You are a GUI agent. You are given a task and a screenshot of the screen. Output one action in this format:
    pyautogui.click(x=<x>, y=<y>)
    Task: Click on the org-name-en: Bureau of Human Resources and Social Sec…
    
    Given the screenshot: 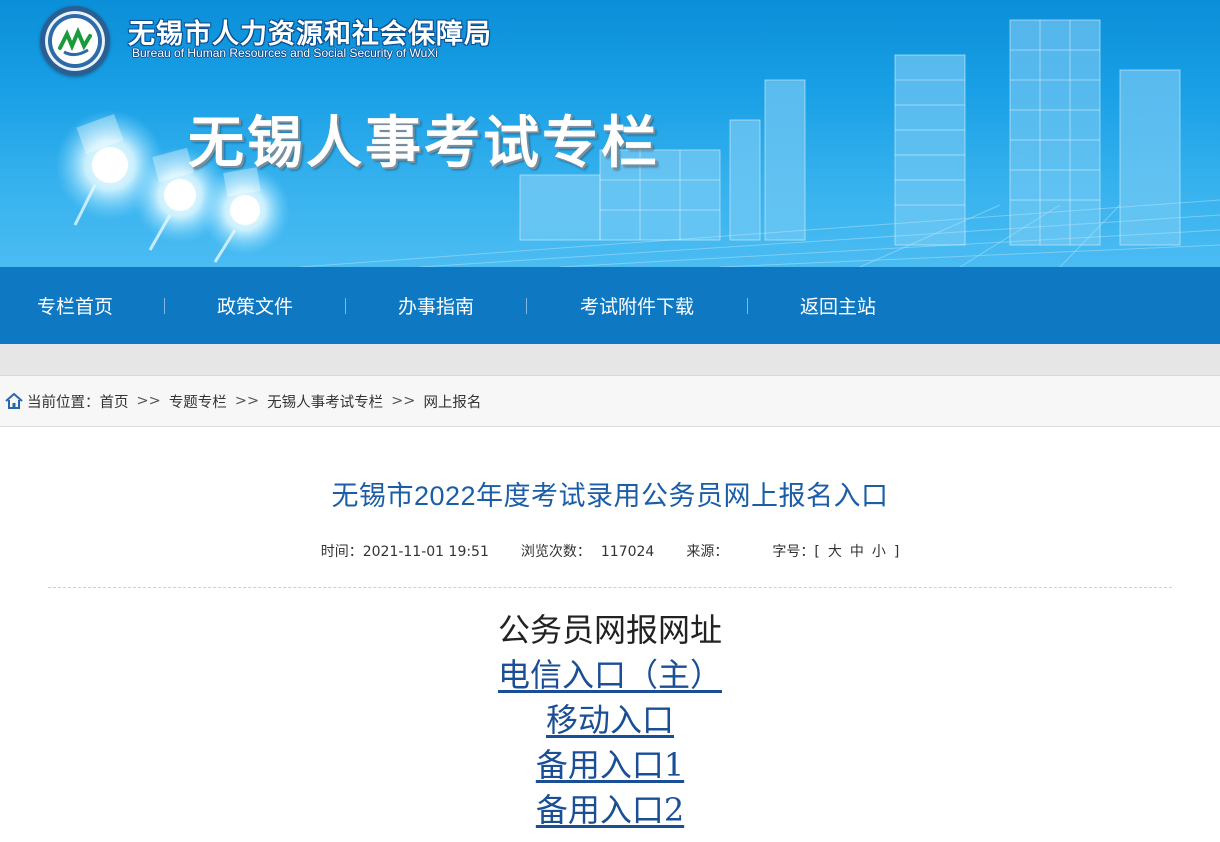 What is the action you would take?
    pyautogui.click(x=285, y=53)
    